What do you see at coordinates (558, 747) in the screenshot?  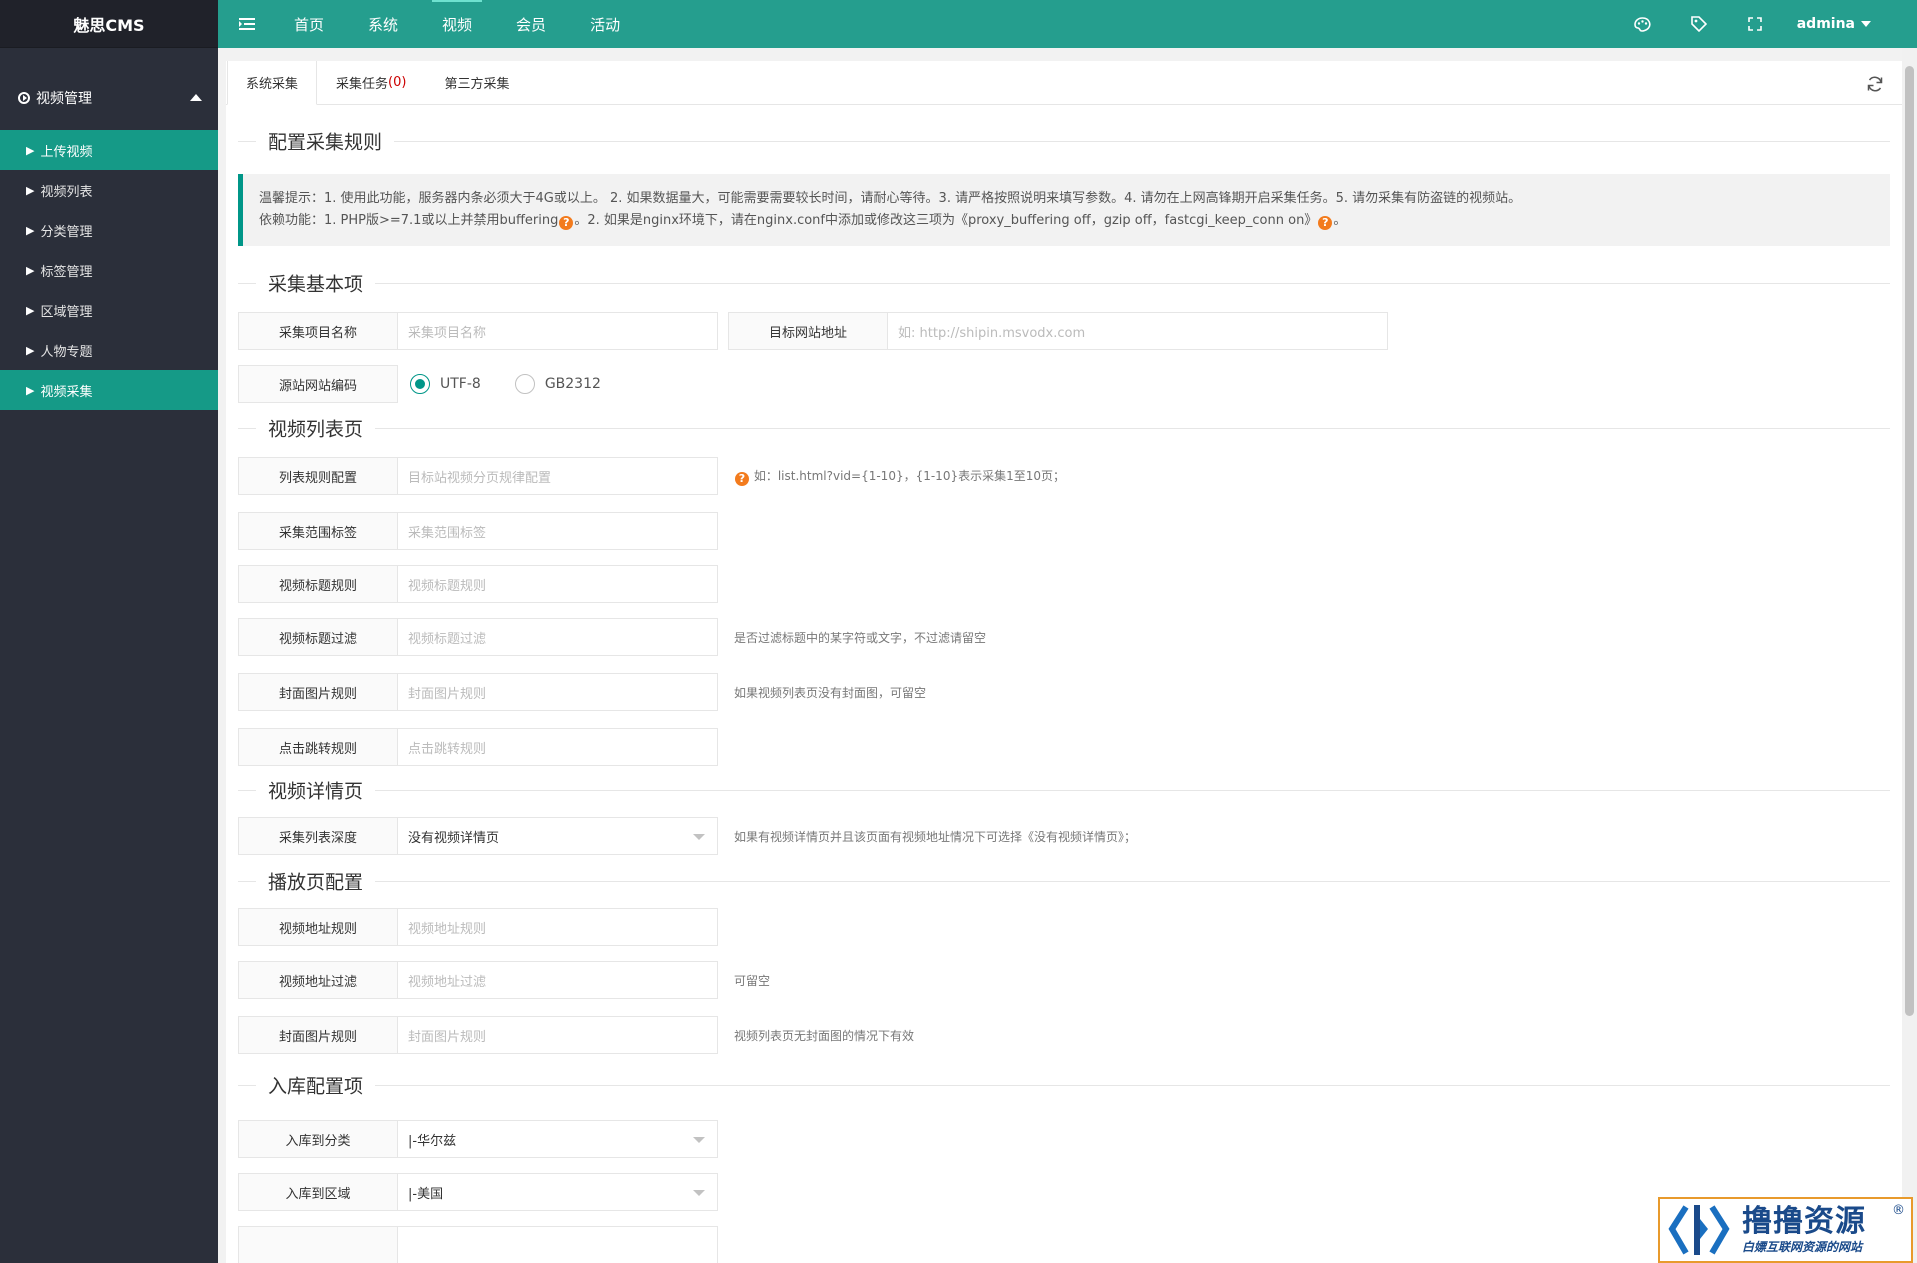 I see `jump-rule-input: 点击跳转规则` at bounding box center [558, 747].